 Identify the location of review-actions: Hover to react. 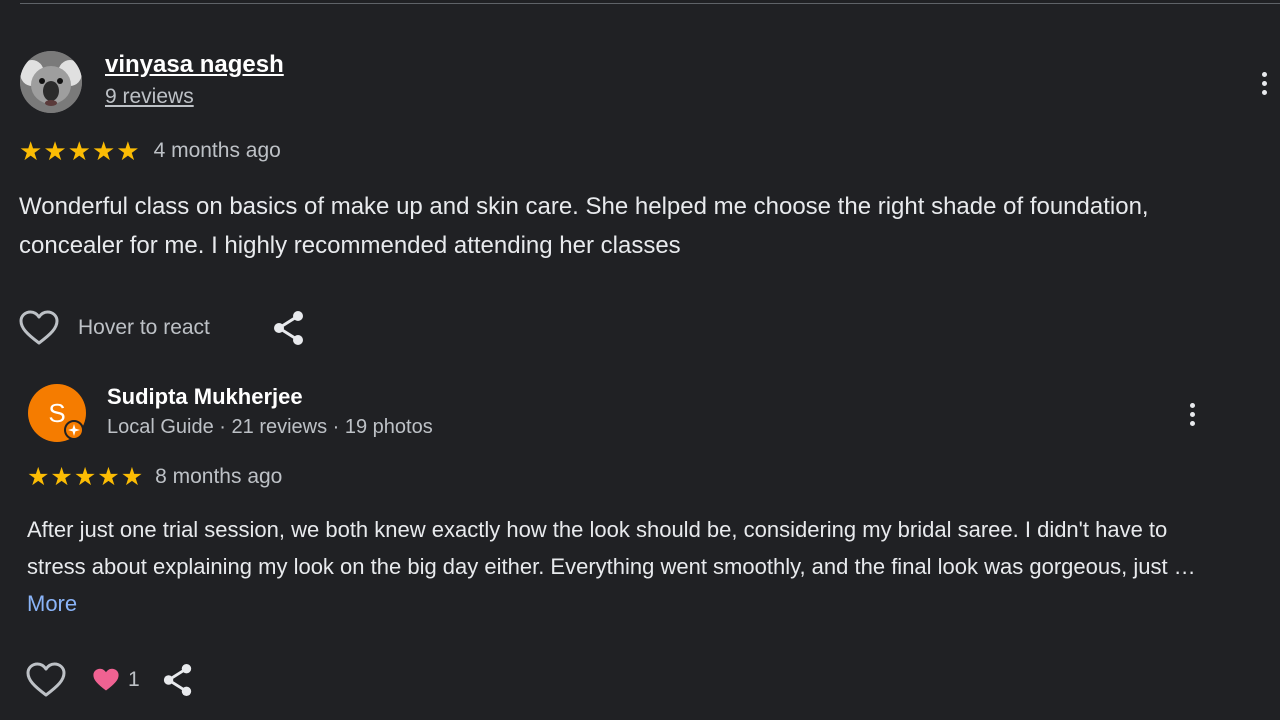
(162, 328).